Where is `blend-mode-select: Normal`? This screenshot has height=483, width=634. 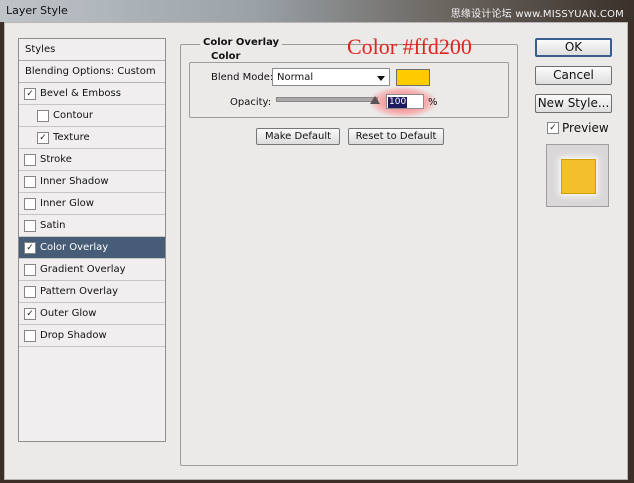 blend-mode-select: Normal is located at coordinates (331, 77).